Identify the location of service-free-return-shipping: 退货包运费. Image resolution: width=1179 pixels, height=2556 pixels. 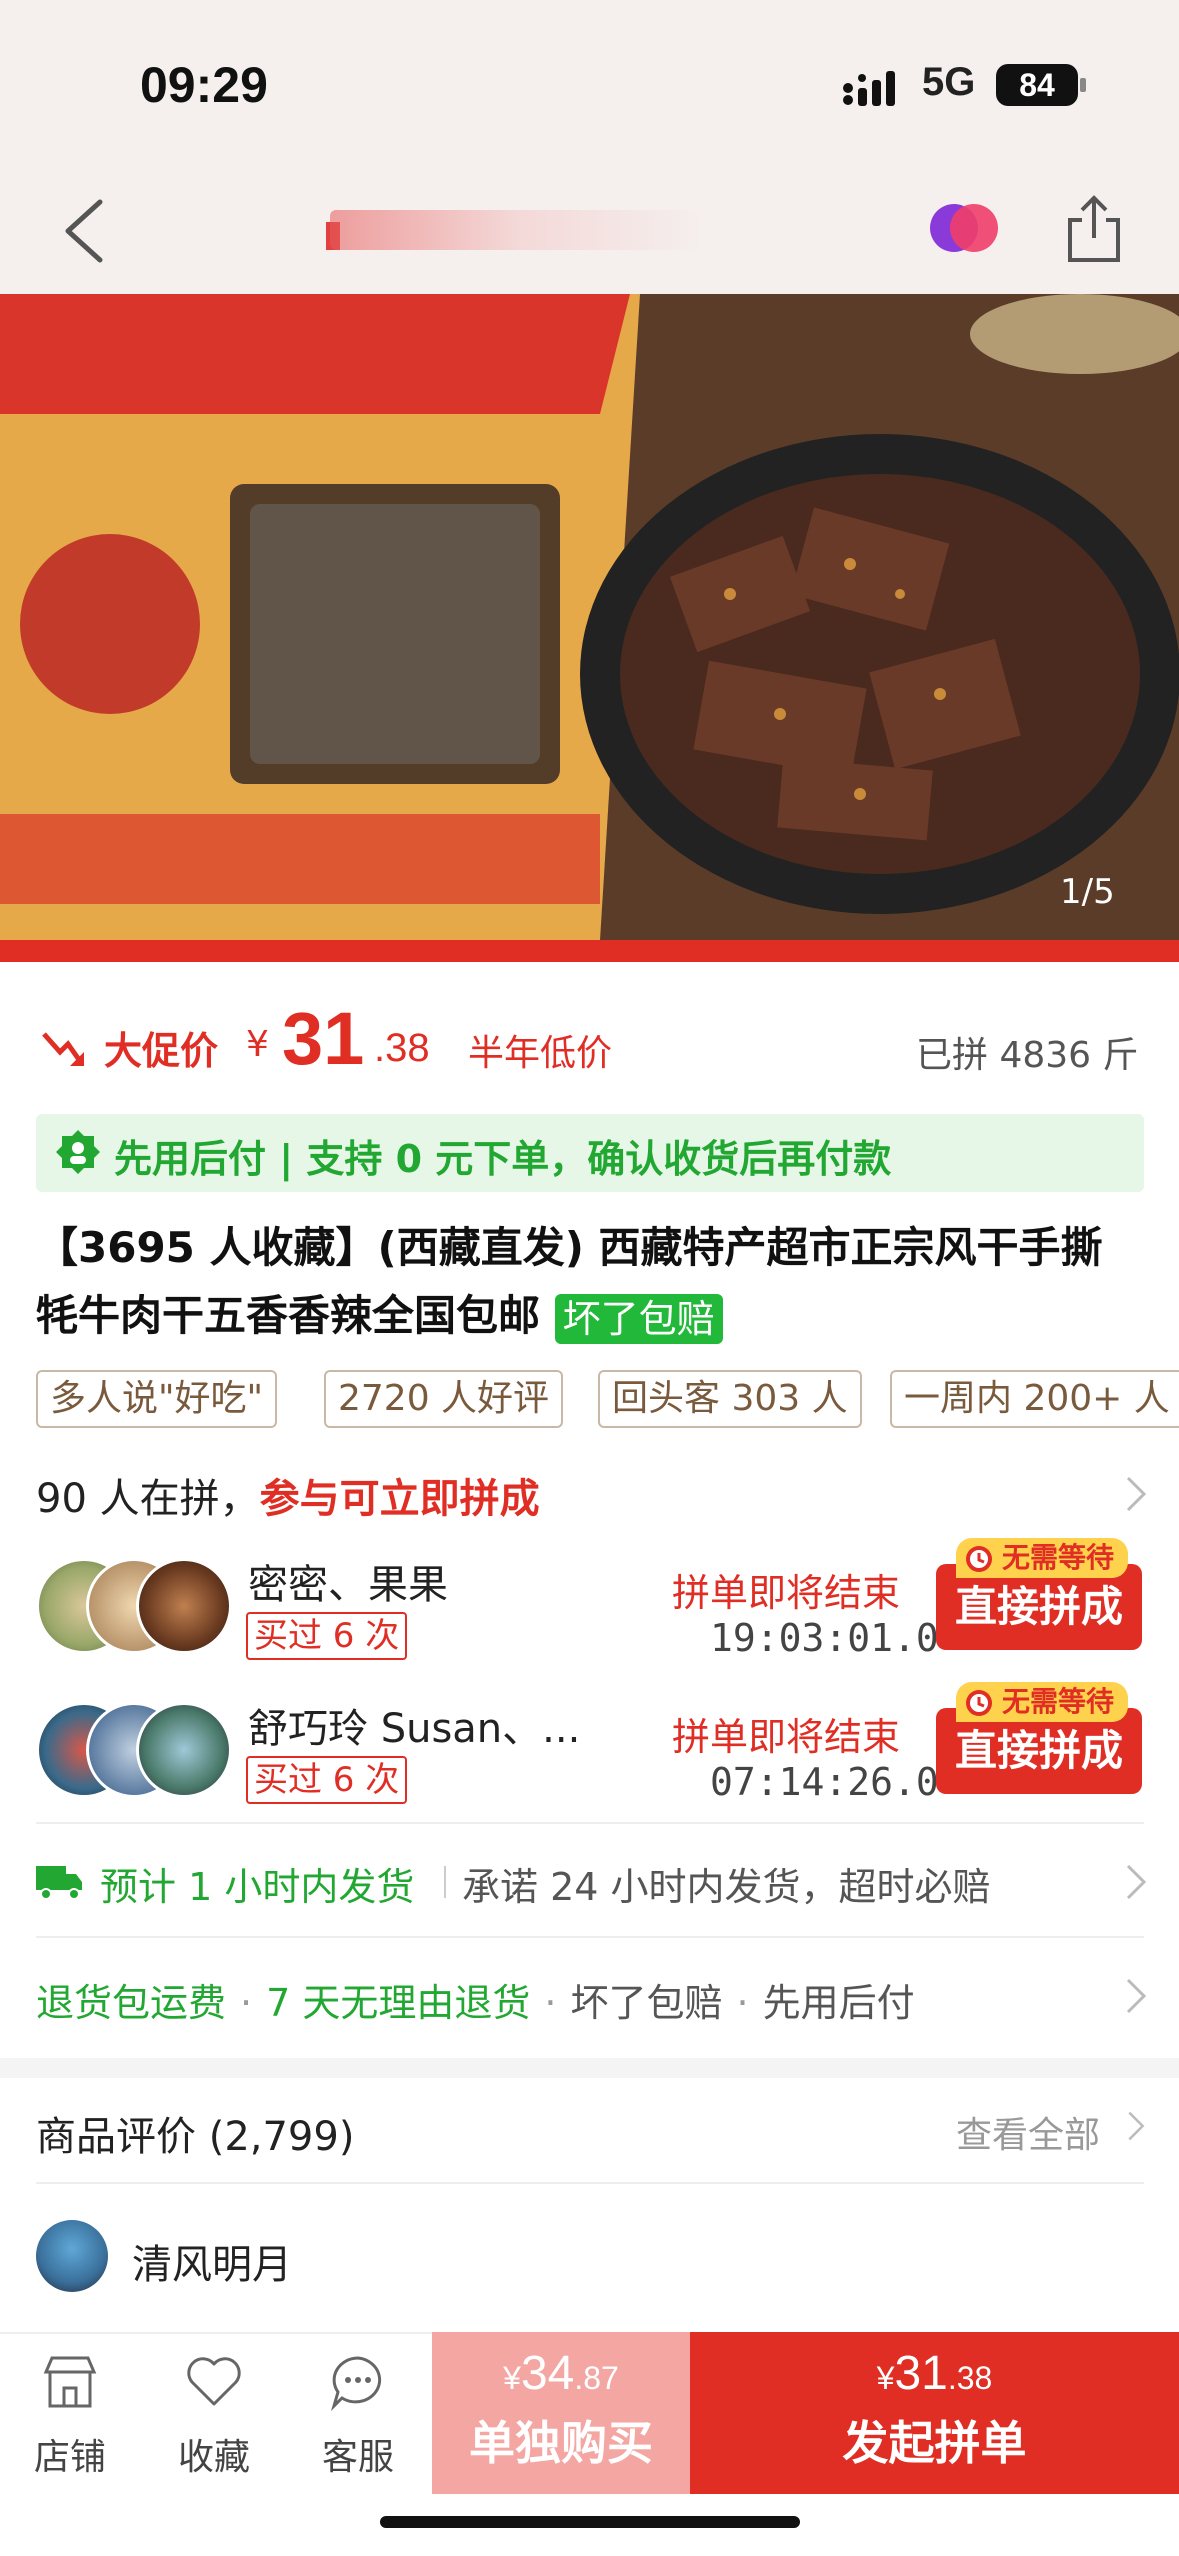
(131, 2003).